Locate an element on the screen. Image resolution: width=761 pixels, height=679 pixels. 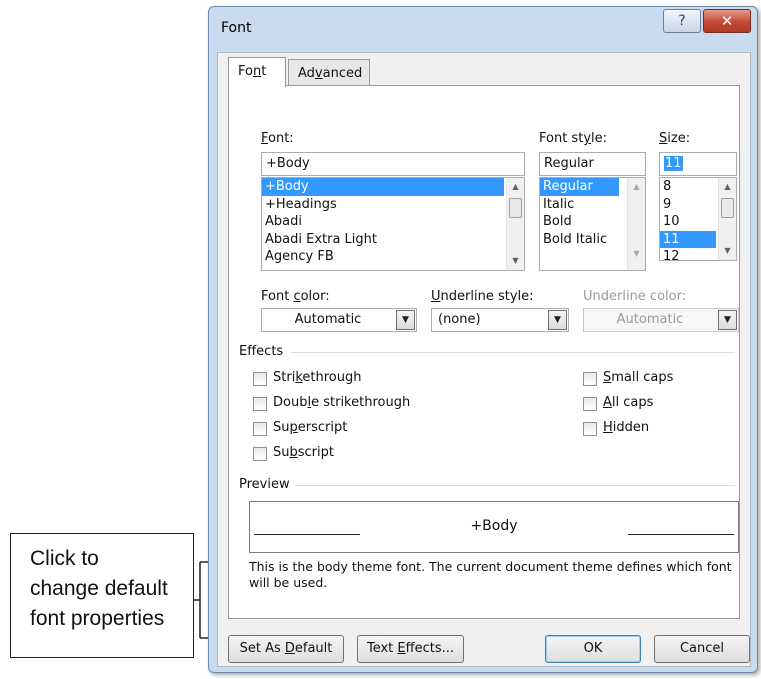
hidden-label: Hidden is located at coordinates (626, 427).